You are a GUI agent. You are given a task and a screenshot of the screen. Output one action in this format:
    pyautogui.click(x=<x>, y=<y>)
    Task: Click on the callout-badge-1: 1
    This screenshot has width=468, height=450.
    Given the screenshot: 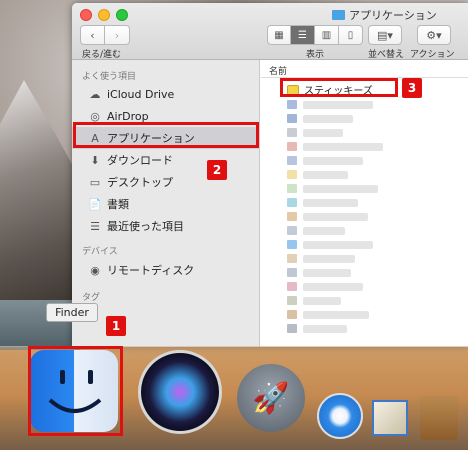 What is the action you would take?
    pyautogui.click(x=116, y=326)
    